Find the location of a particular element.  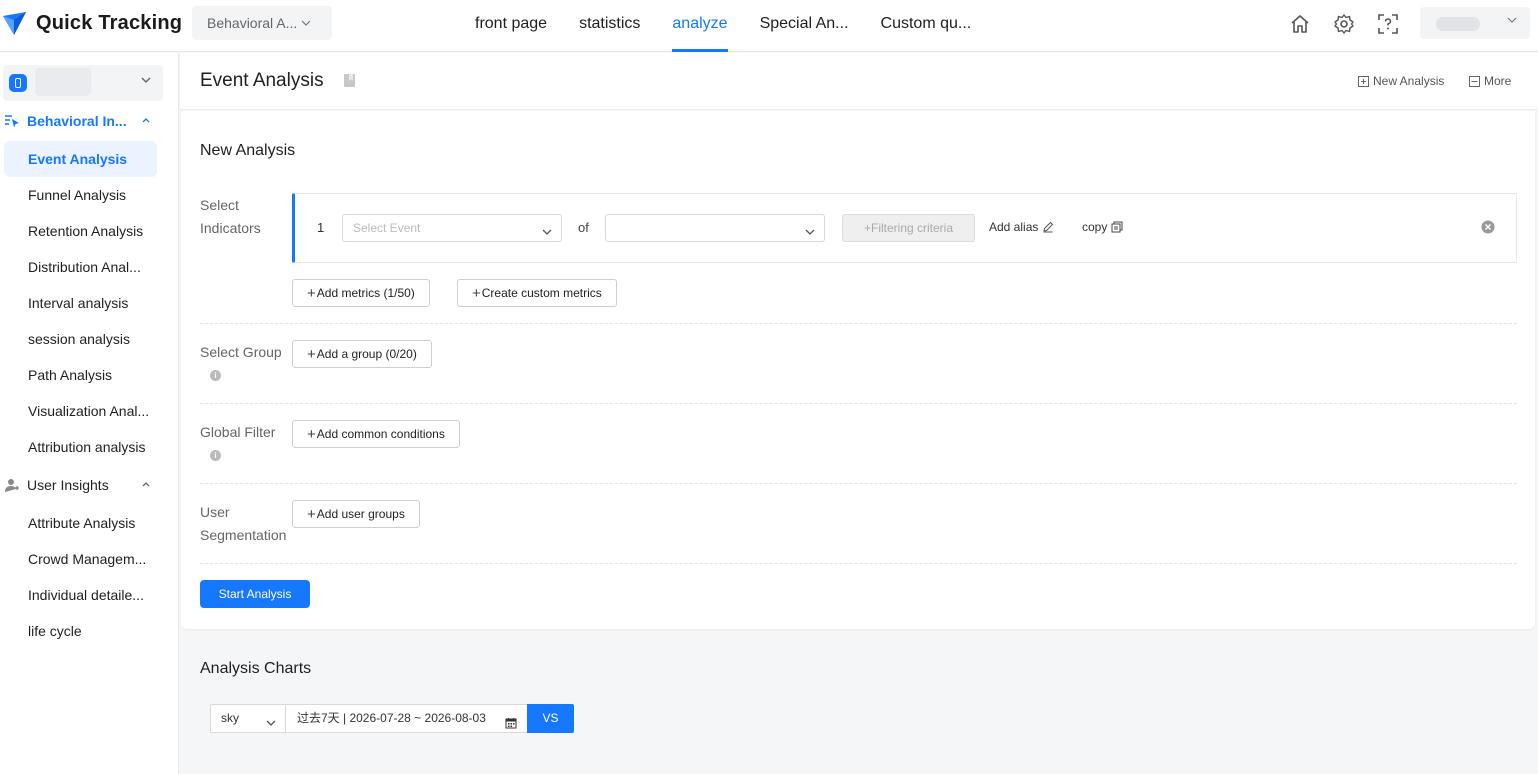

add-user-groups-button: +Add user groups is located at coordinates (356, 514).